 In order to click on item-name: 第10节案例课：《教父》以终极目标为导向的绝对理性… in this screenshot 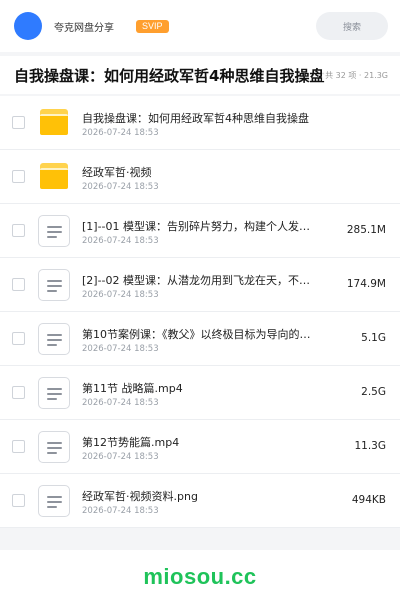, I will do `click(200, 334)`.